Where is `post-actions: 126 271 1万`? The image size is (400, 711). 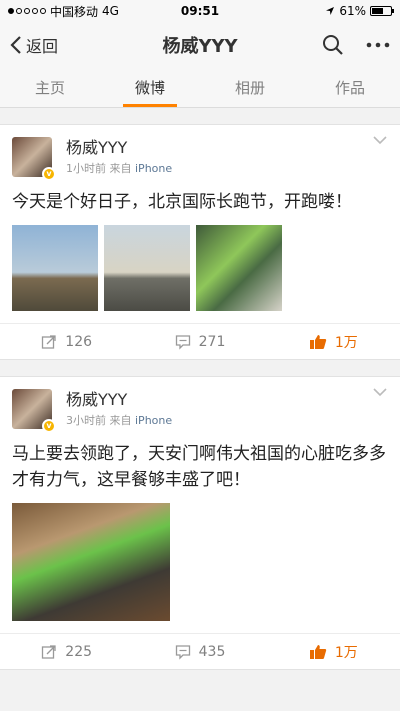
post-actions: 126 271 1万 is located at coordinates (200, 341).